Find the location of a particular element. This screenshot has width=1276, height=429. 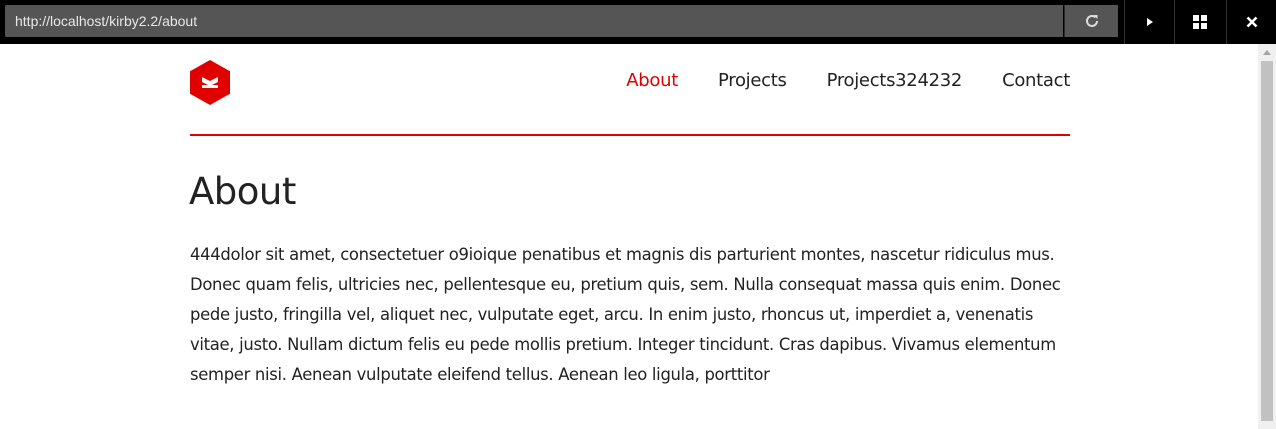

main-nav: About Projects Projects324232 Contact is located at coordinates (828, 80).